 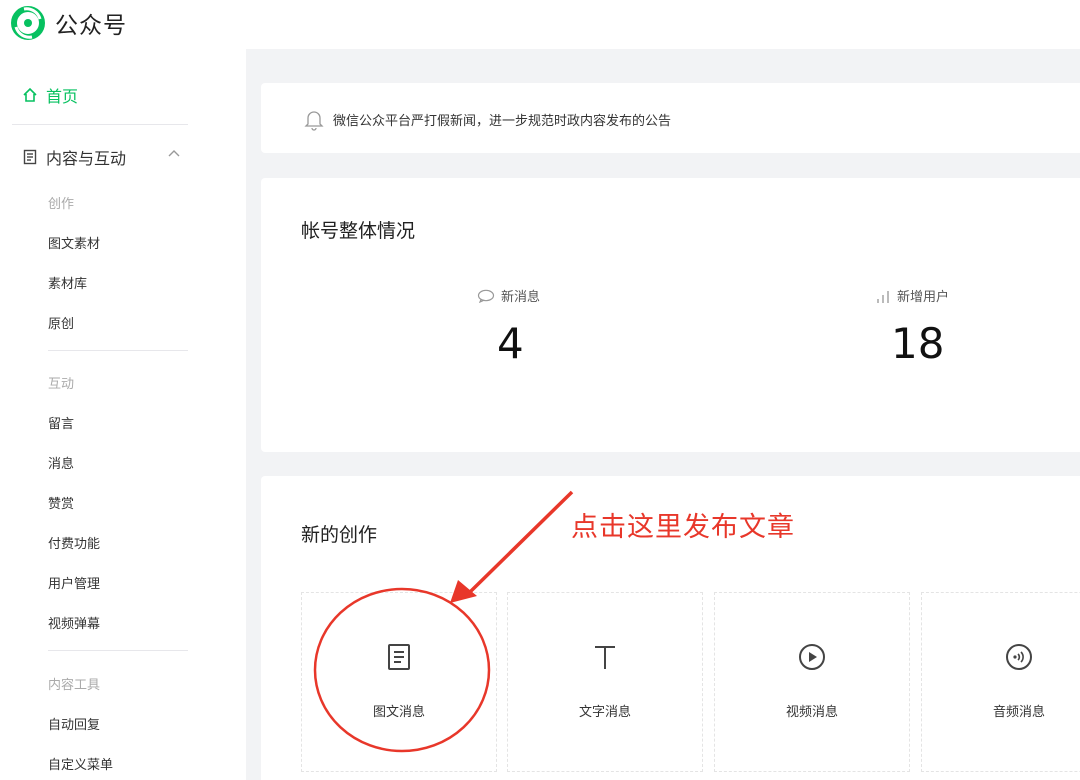 What do you see at coordinates (521, 297) in the screenshot?
I see `stat-label: 新消息` at bounding box center [521, 297].